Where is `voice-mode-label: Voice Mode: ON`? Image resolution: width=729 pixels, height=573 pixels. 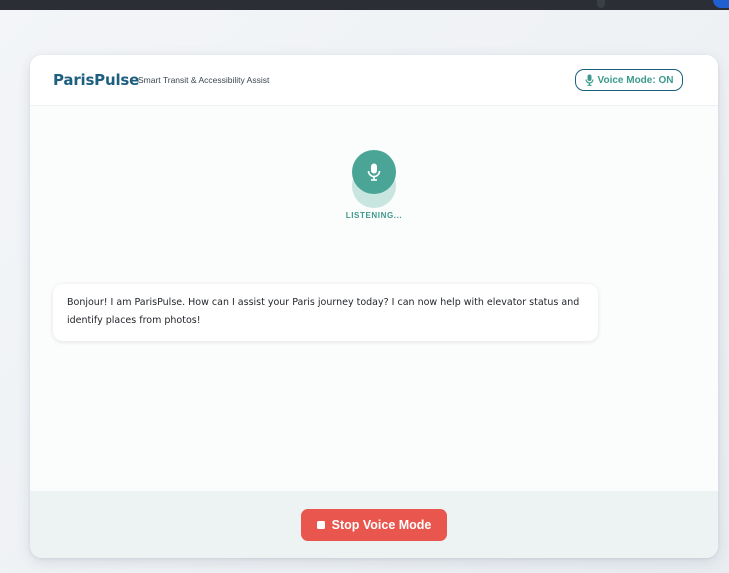
voice-mode-label: Voice Mode: ON is located at coordinates (635, 80).